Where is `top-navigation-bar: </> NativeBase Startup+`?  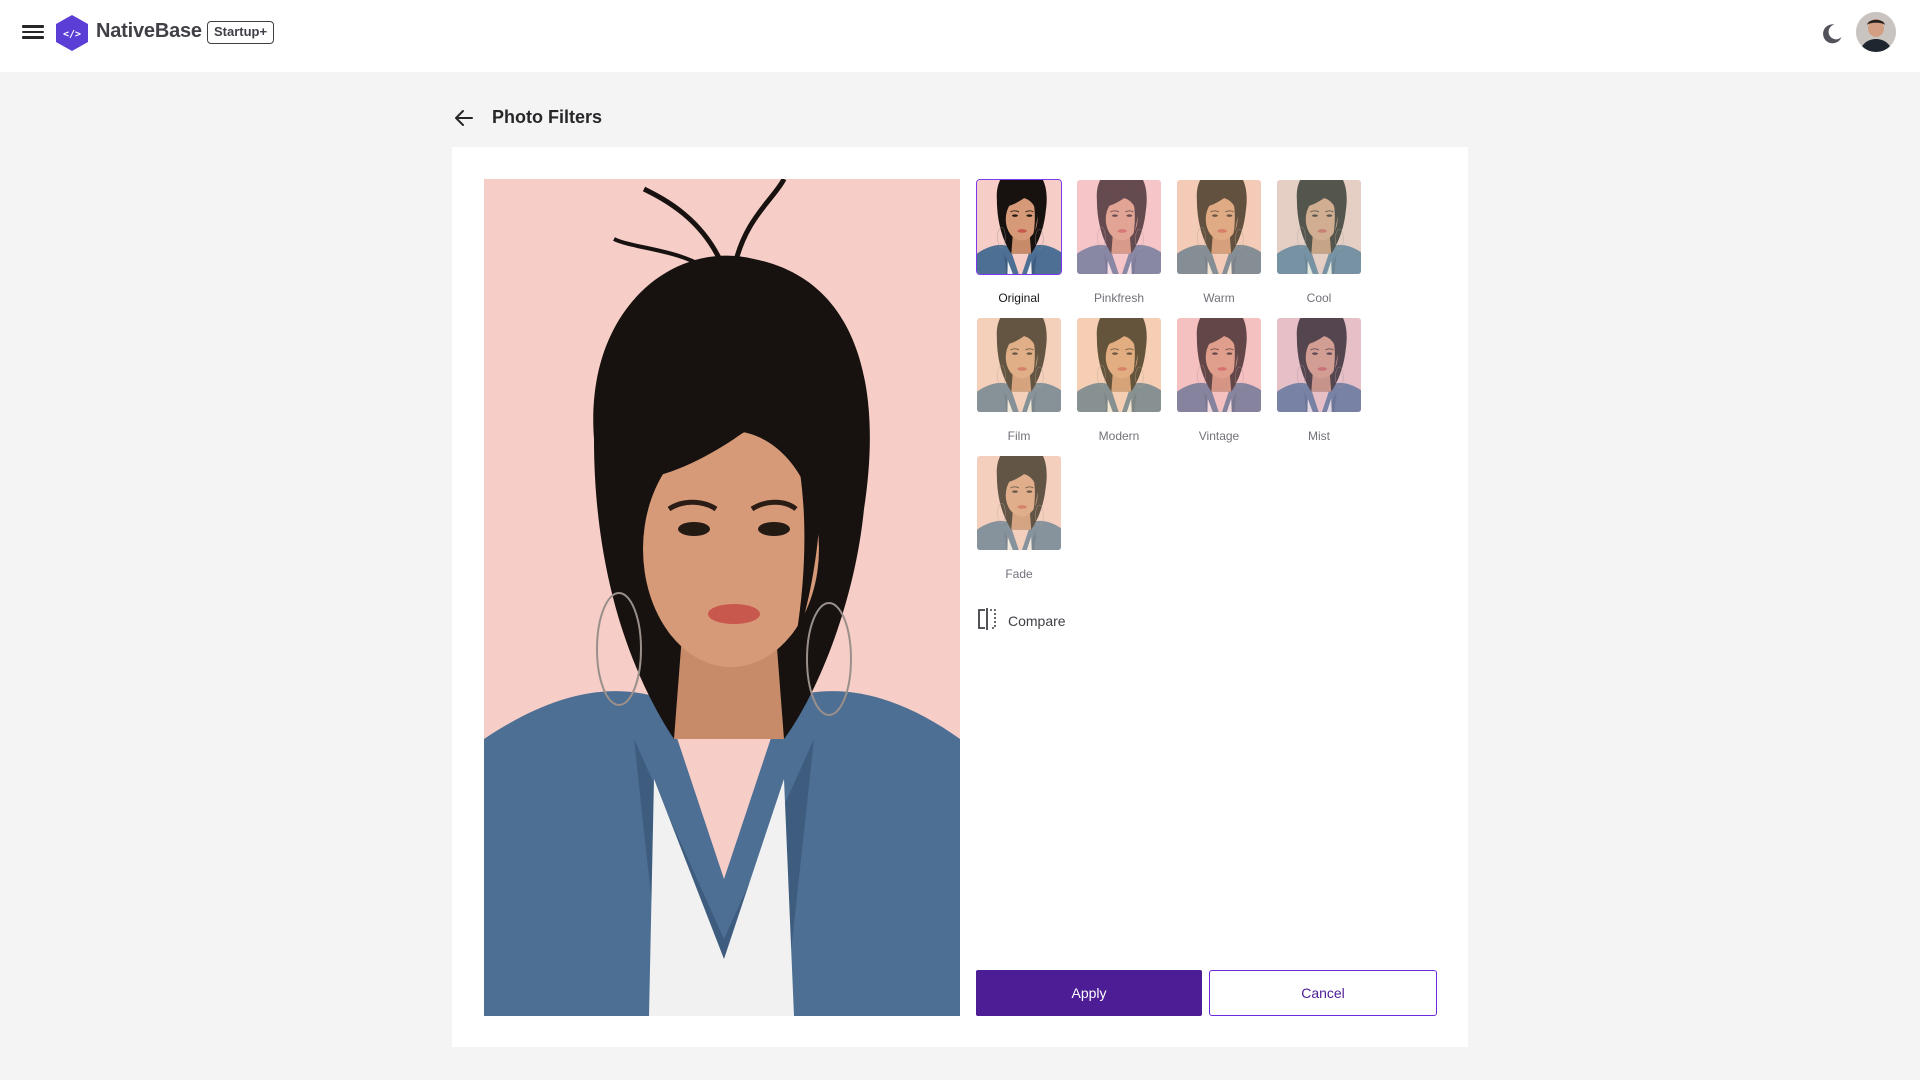 top-navigation-bar: </> NativeBase Startup+ is located at coordinates (960, 36).